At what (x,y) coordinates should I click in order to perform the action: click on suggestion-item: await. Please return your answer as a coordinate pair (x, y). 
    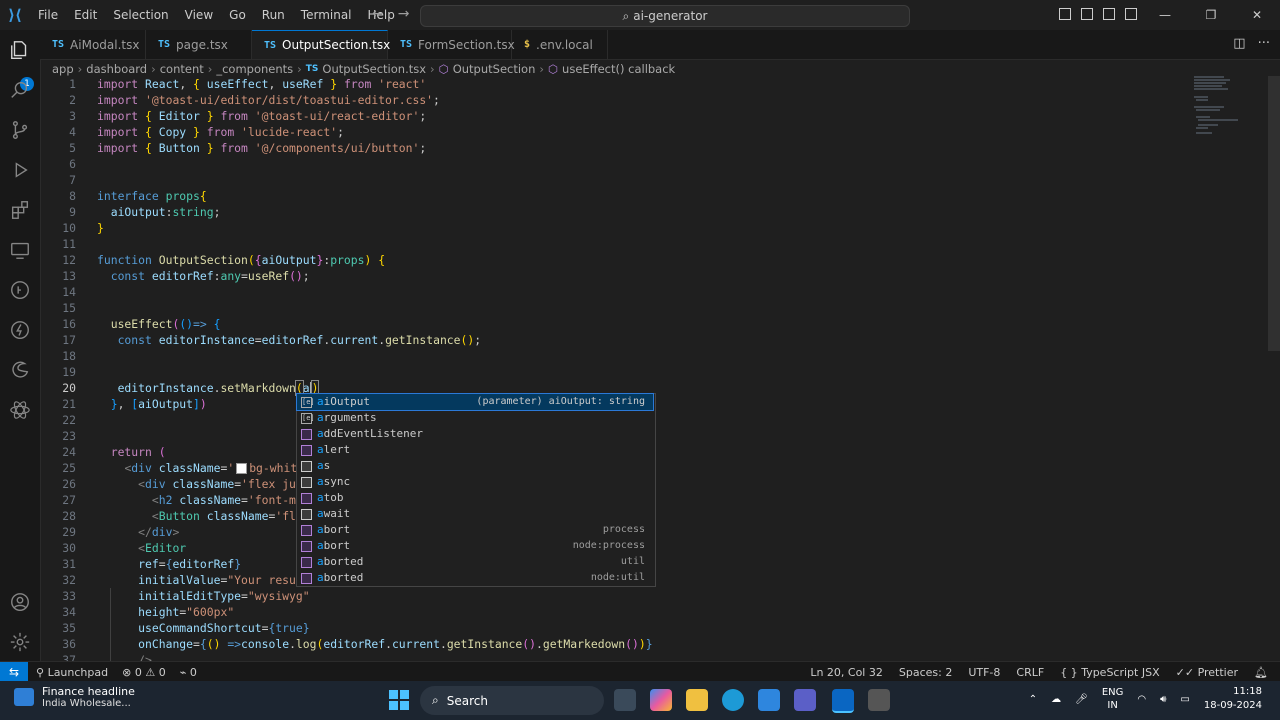
    Looking at the image, I should click on (475, 514).